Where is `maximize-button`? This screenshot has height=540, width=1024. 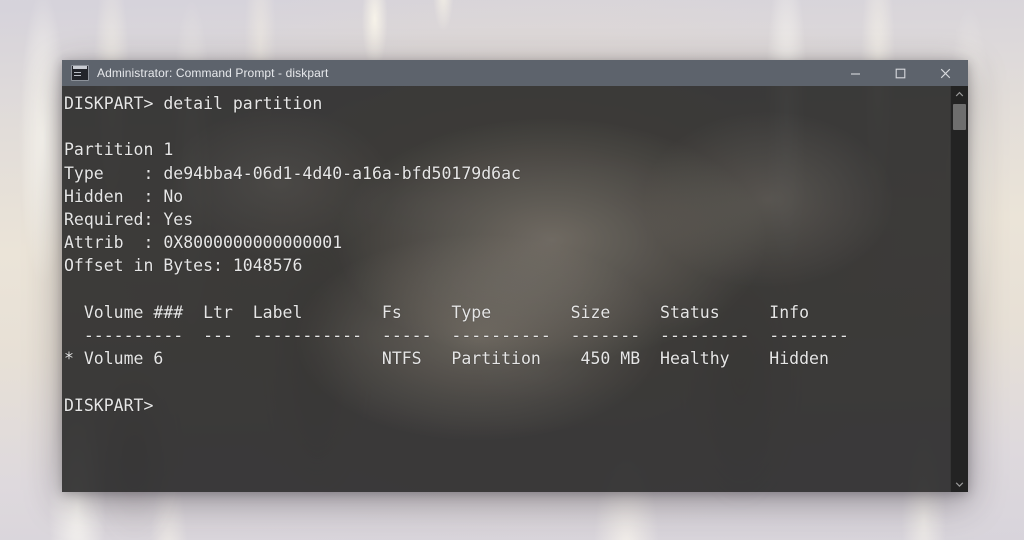 maximize-button is located at coordinates (900, 73).